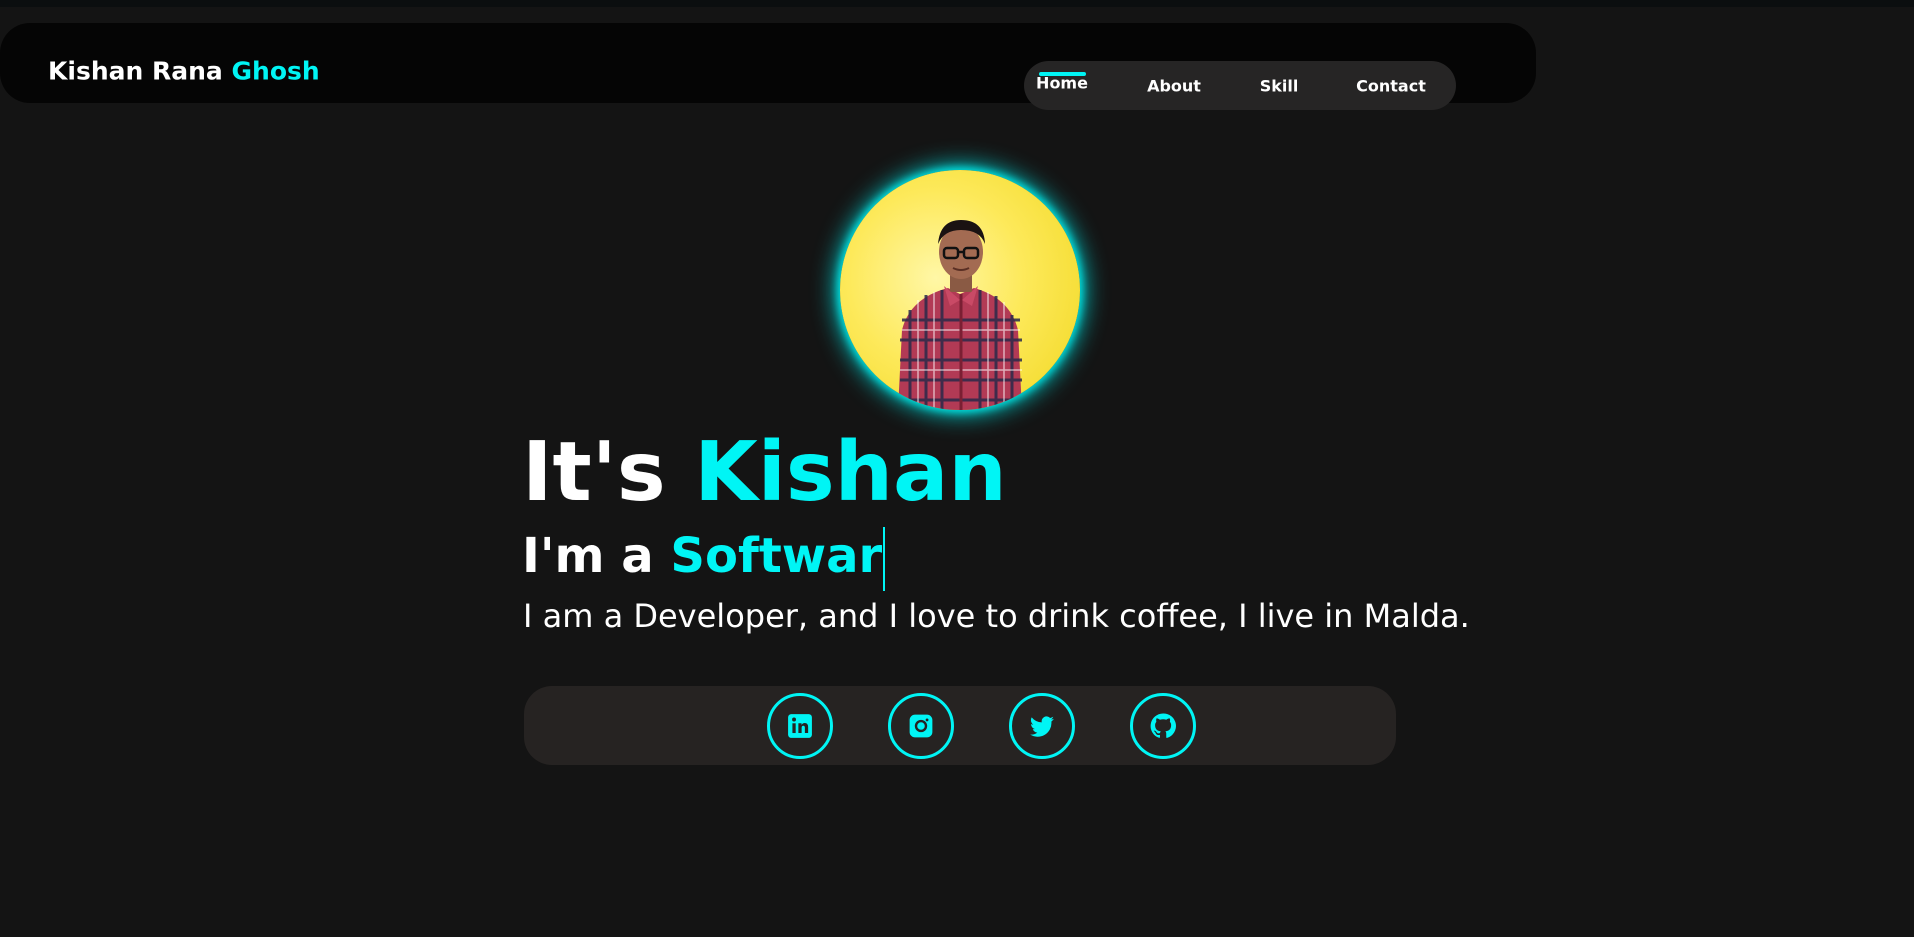 The width and height of the screenshot is (1914, 937). I want to click on github-icon, so click(1163, 725).